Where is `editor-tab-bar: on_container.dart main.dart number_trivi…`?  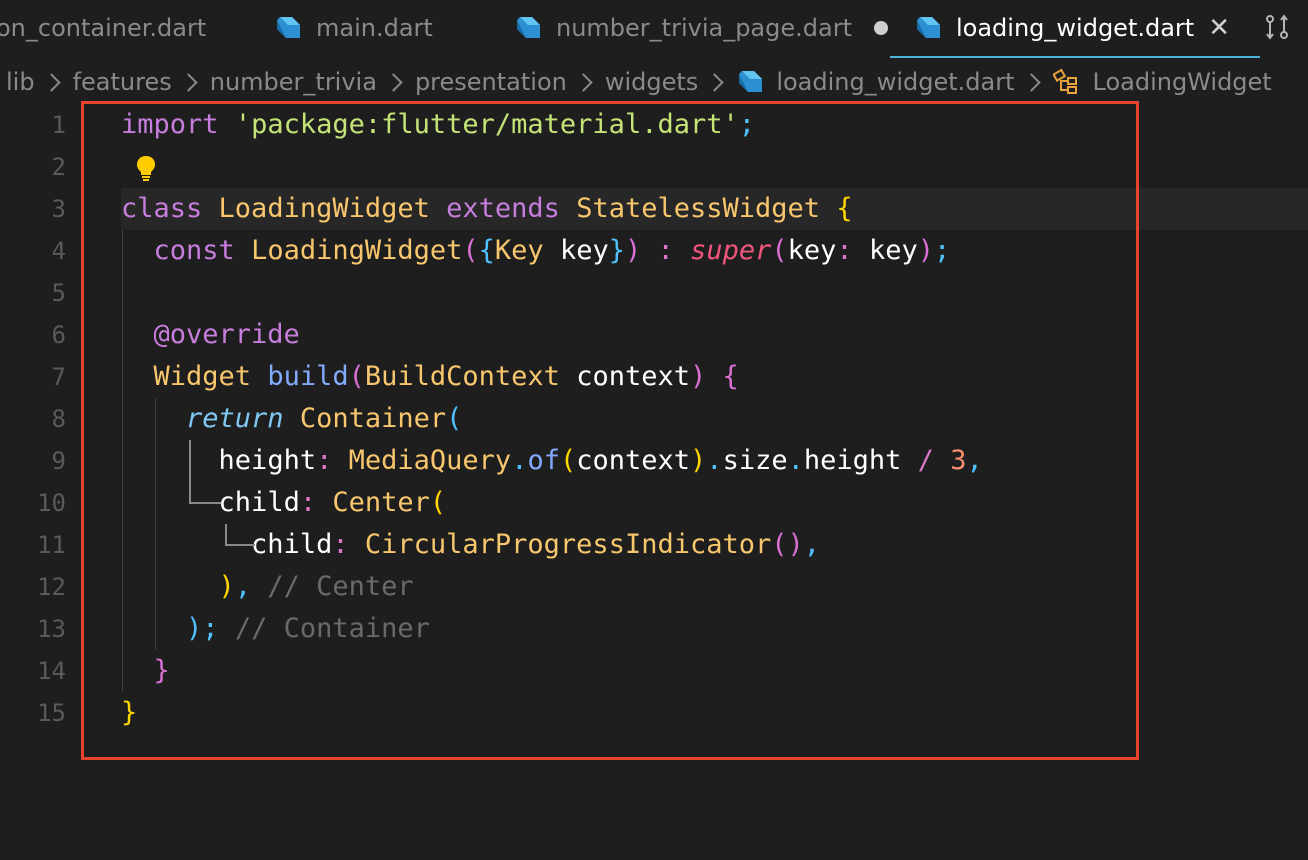
editor-tab-bar: on_container.dart main.dart number_trivi… is located at coordinates (654, 29).